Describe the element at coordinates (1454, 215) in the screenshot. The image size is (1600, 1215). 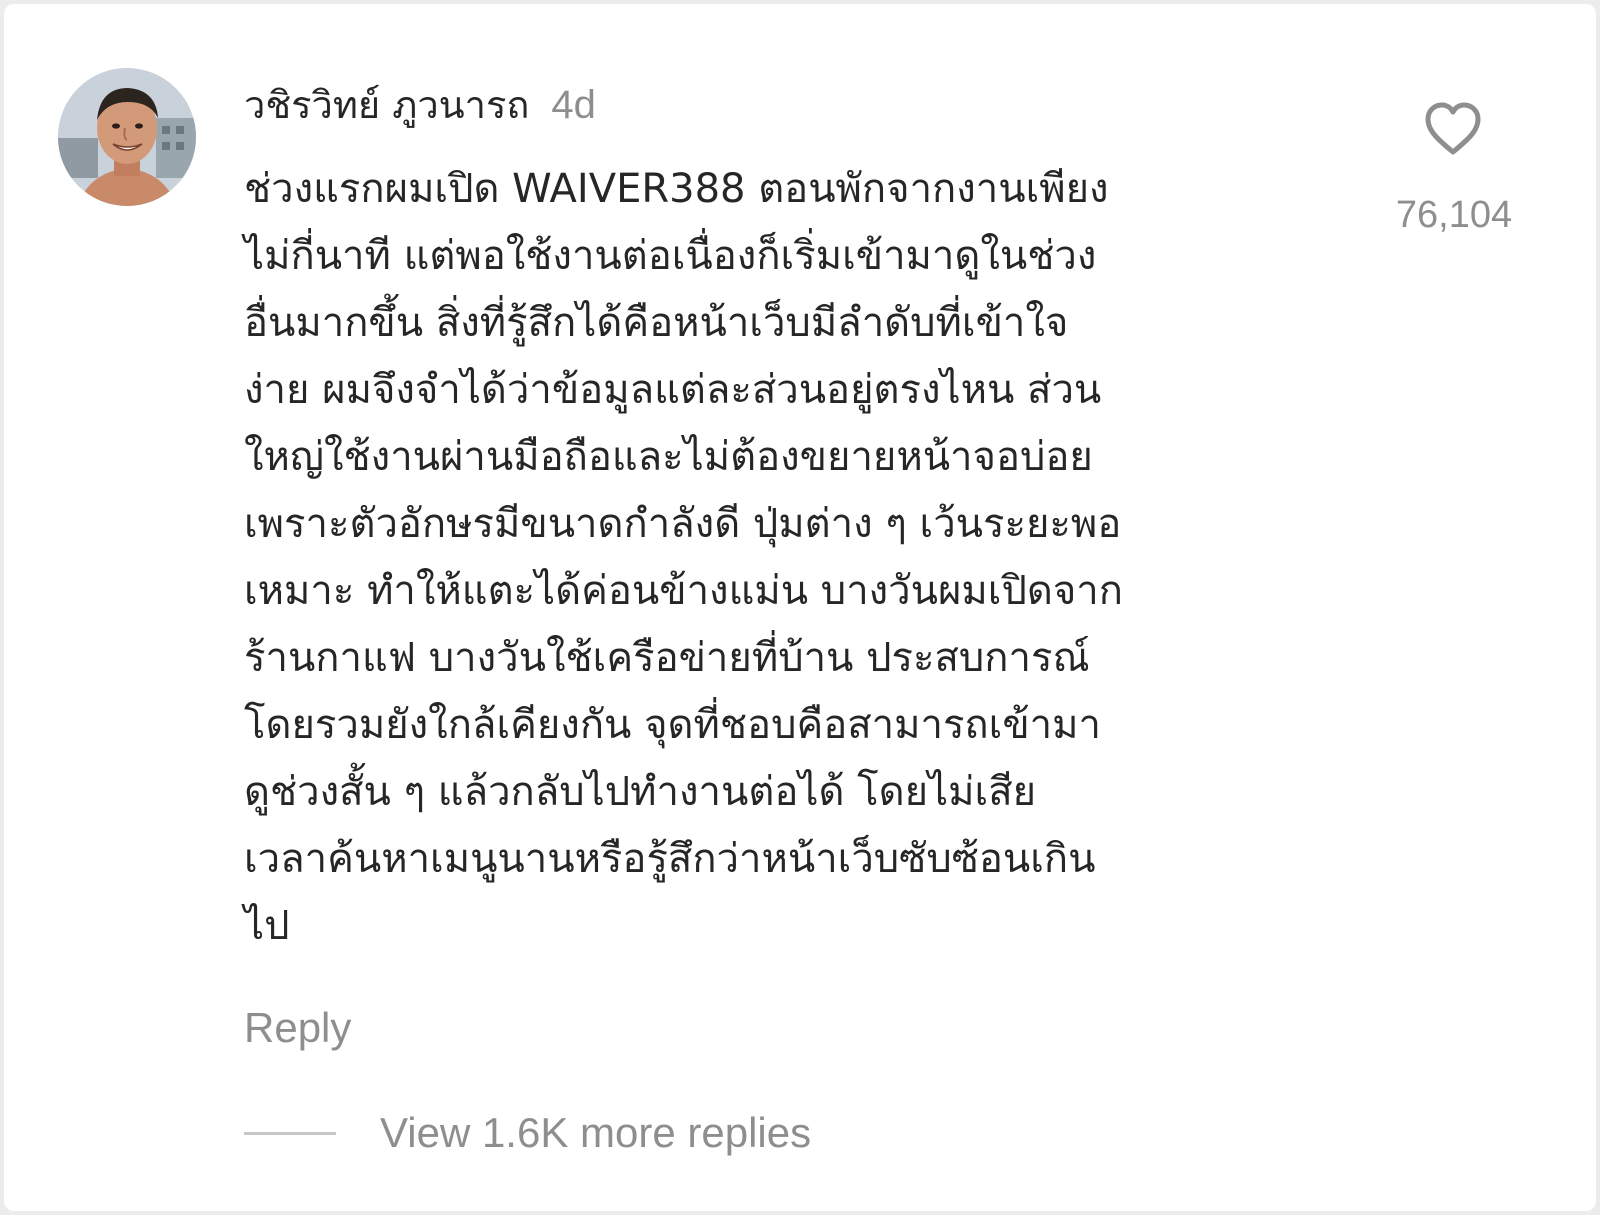
I see `like-count: 76,104` at that location.